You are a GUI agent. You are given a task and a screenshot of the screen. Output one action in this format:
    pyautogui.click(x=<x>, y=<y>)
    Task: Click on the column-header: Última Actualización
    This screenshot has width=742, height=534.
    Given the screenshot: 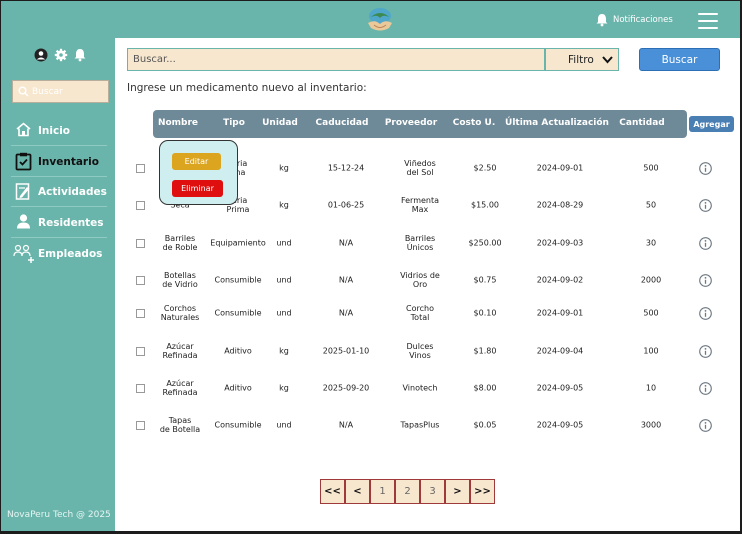 What is the action you would take?
    pyautogui.click(x=557, y=123)
    